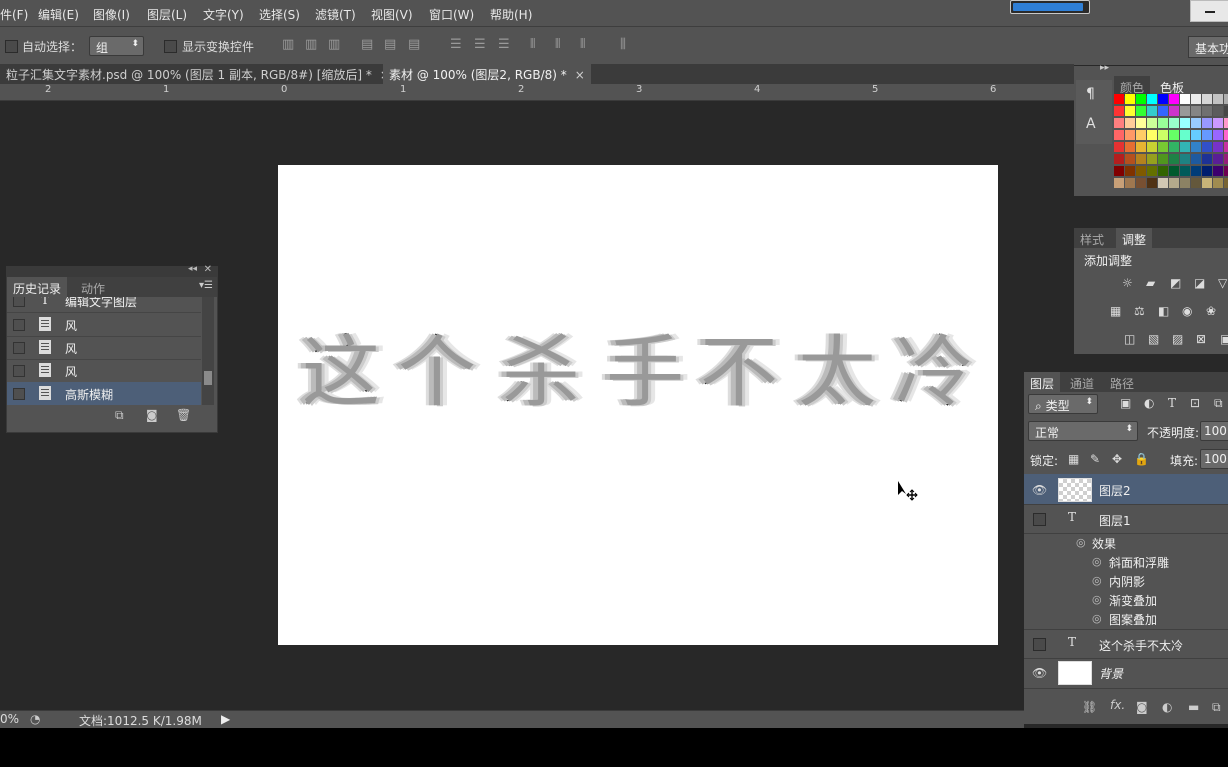 This screenshot has width=1228, height=767. Describe the element at coordinates (1129, 339) in the screenshot. I see `invert-icon: ◫` at that location.